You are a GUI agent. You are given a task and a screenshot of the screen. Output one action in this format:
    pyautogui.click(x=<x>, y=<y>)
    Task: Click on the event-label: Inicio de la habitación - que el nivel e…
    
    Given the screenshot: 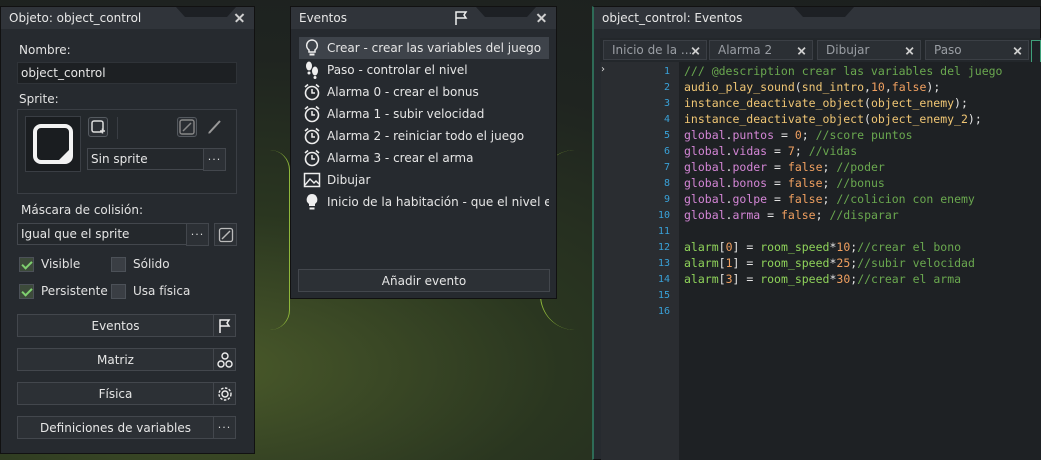 What is the action you would take?
    pyautogui.click(x=438, y=202)
    